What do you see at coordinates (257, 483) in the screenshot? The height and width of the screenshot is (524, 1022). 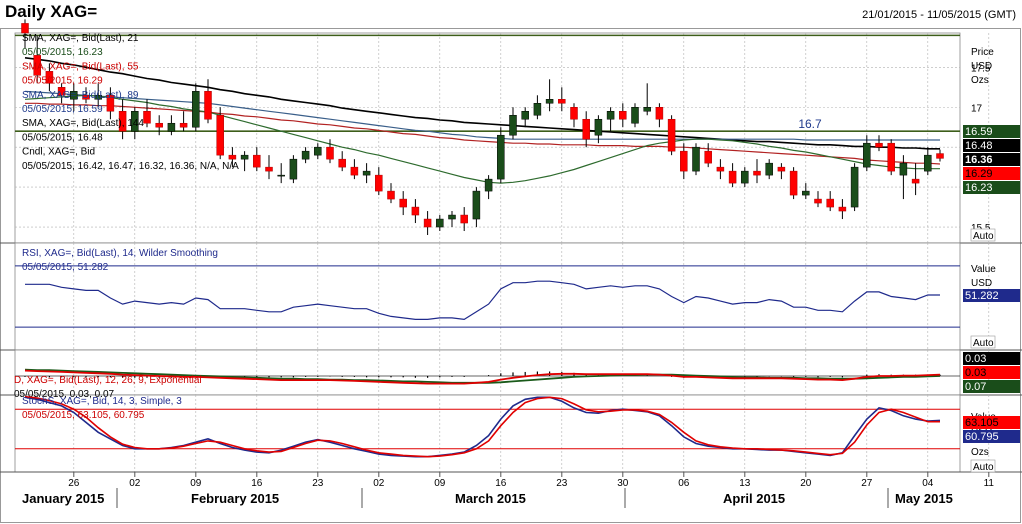 I see `x-axis-day-label: 16` at bounding box center [257, 483].